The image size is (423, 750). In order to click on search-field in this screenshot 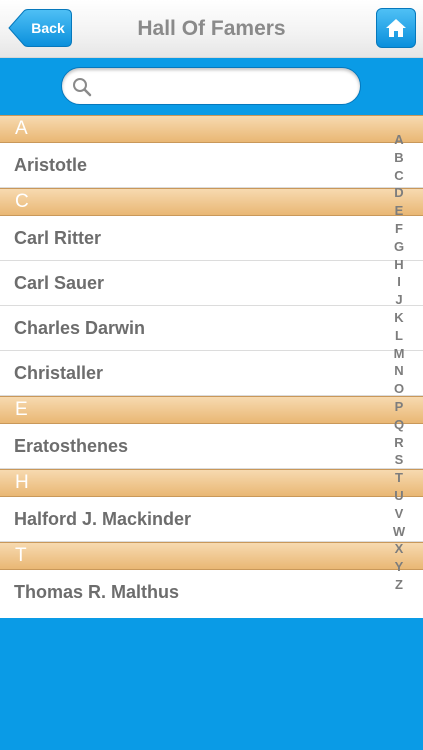, I will do `click(211, 86)`.